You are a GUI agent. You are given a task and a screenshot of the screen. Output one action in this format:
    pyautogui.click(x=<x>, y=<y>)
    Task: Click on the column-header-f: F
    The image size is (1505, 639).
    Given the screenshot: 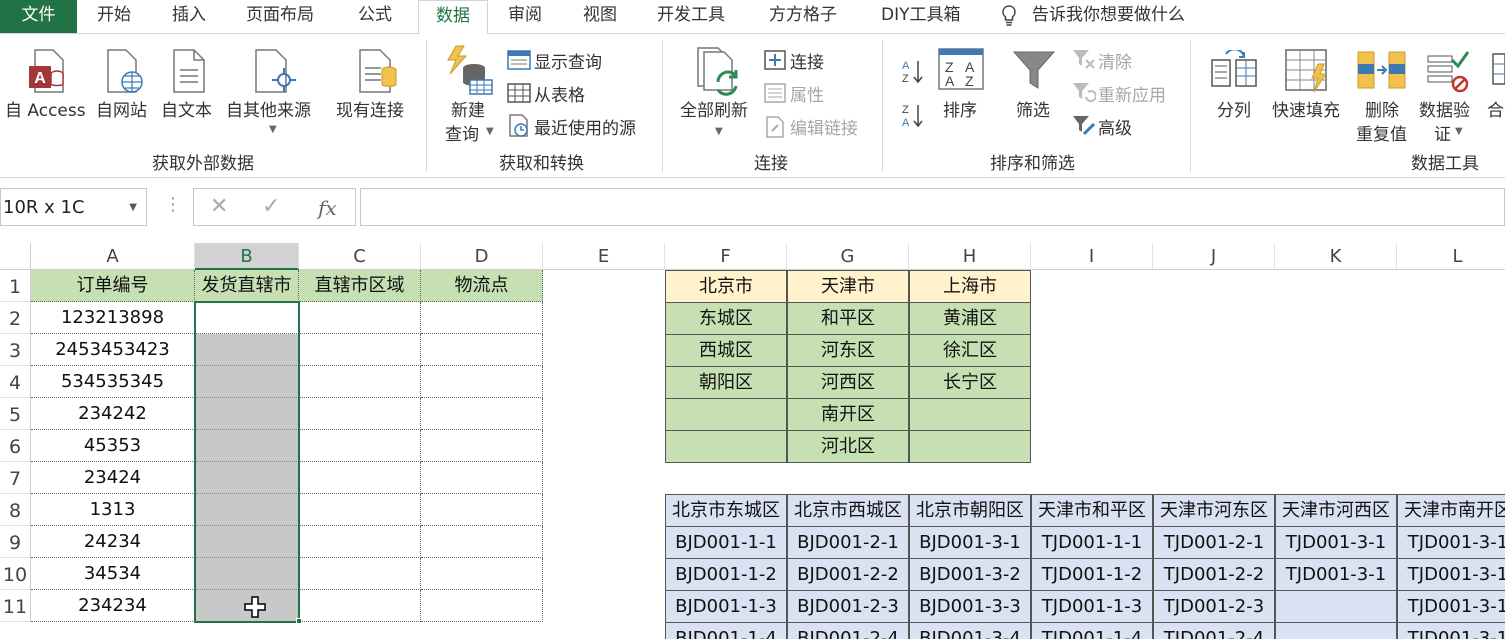 What is the action you would take?
    pyautogui.click(x=726, y=256)
    